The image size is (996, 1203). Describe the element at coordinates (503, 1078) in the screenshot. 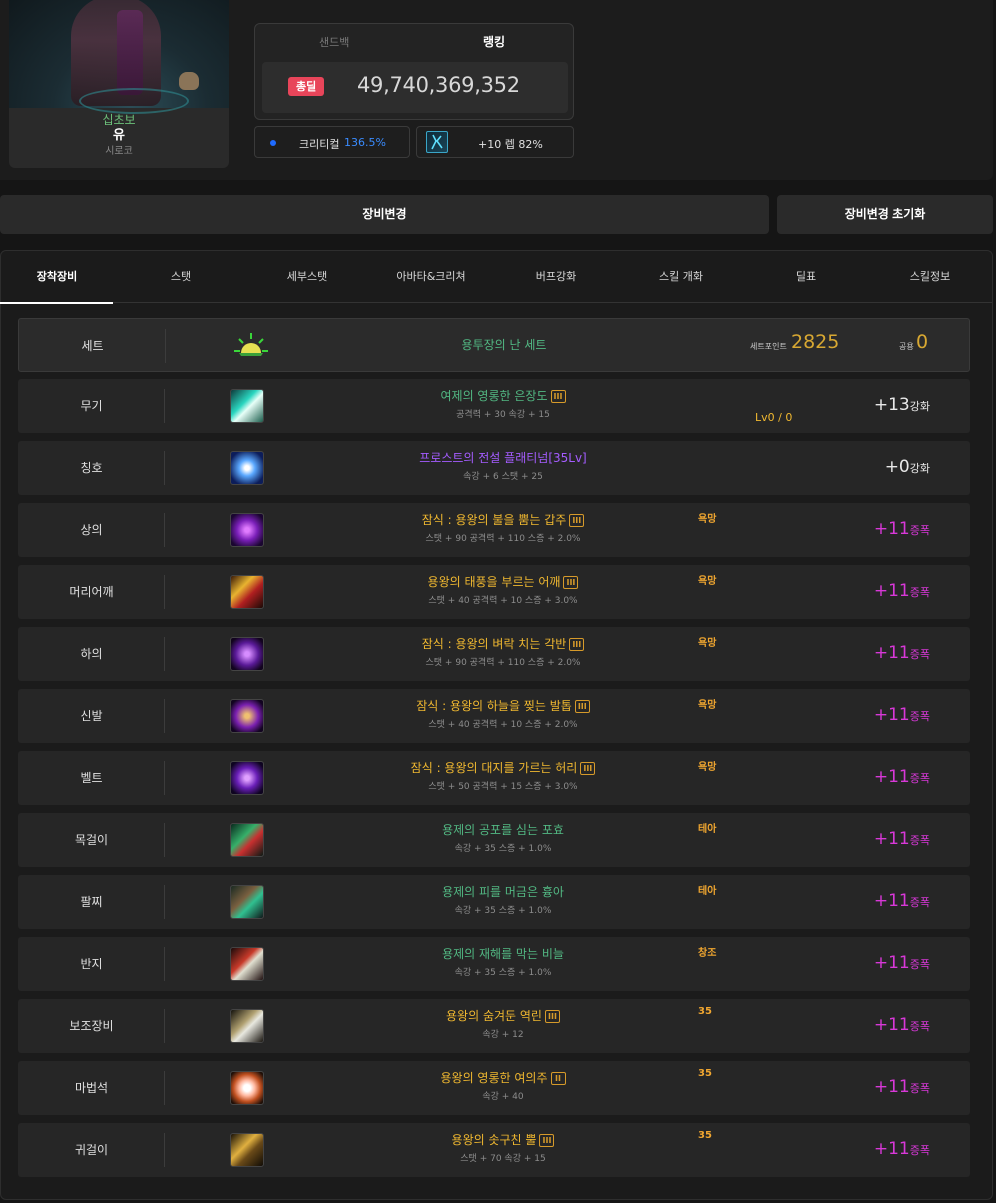

I see `item-name: 용왕의 영롱한 여의주 II` at that location.